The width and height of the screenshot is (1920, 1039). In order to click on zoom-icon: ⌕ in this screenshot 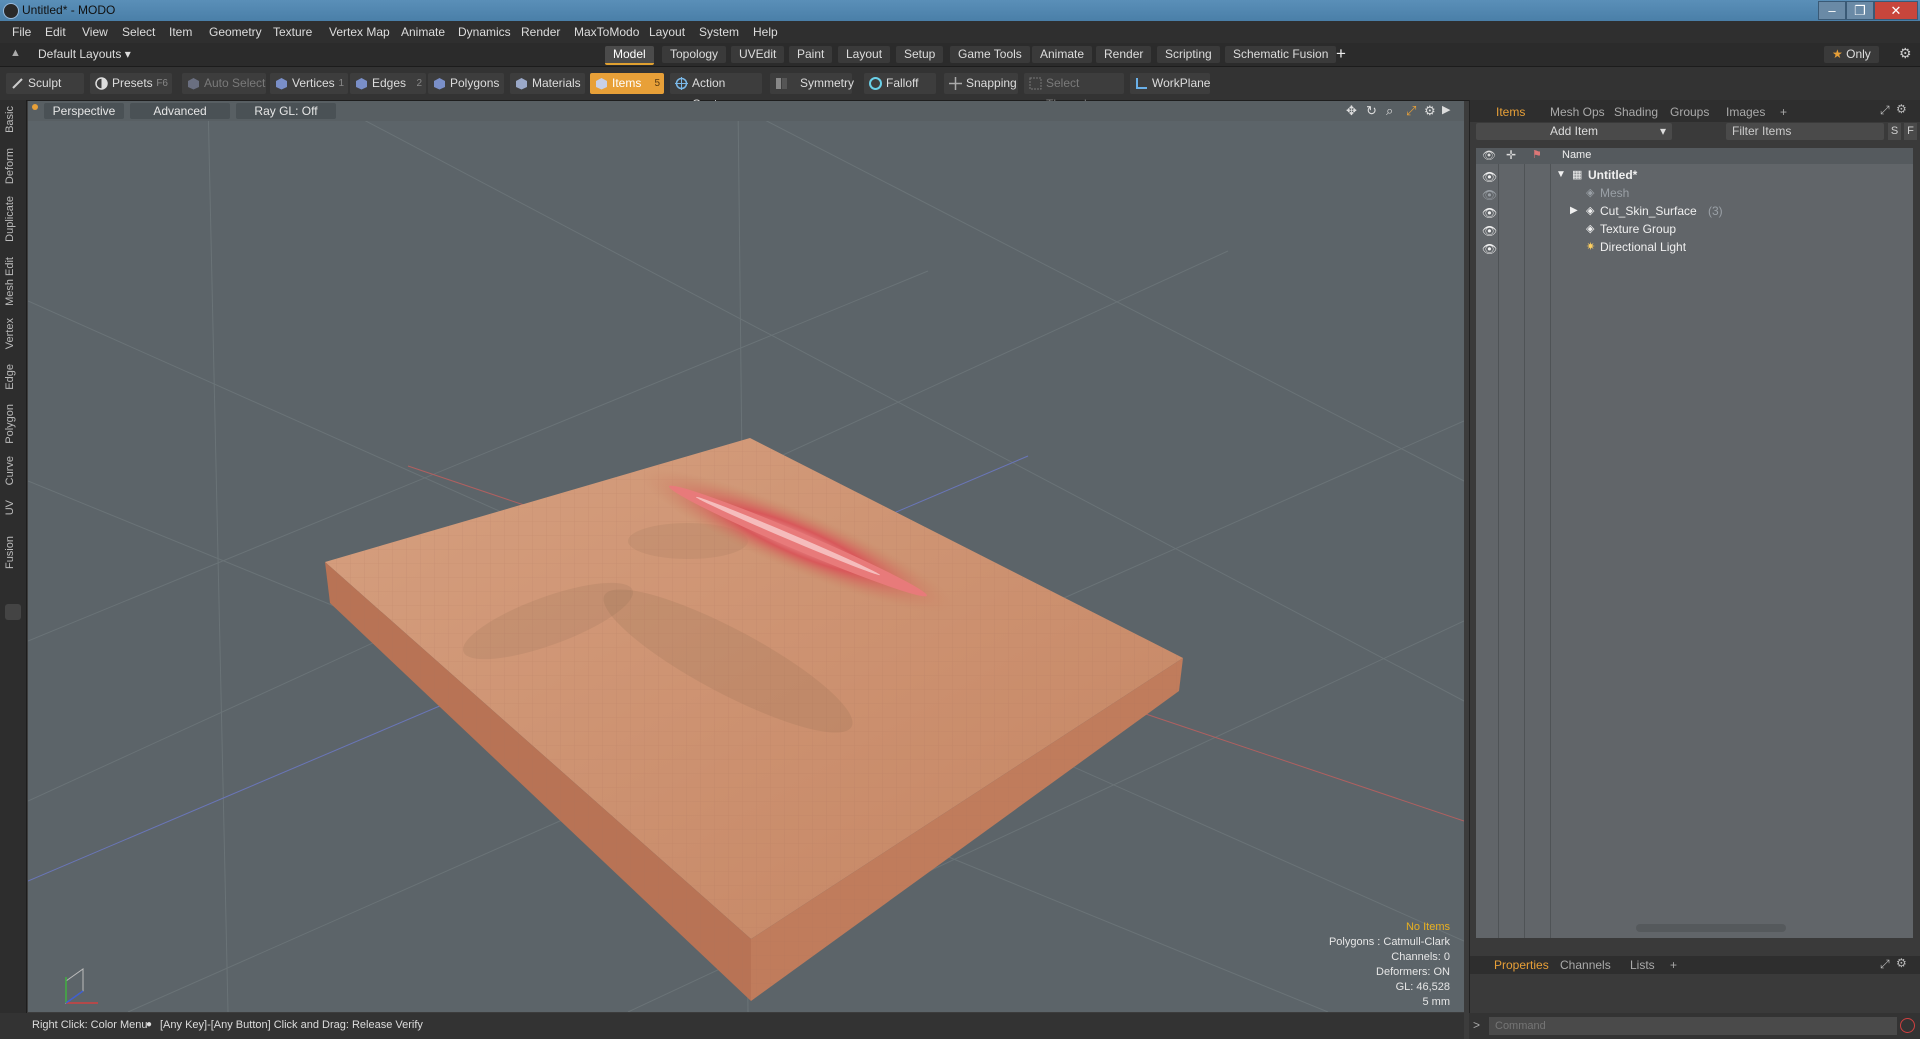, I will do `click(1389, 111)`.